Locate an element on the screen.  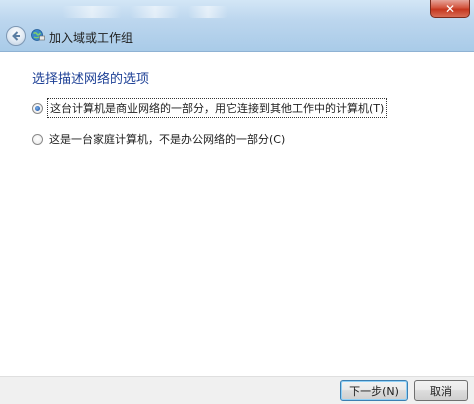
close-icon: ✕ is located at coordinates (450, 8).